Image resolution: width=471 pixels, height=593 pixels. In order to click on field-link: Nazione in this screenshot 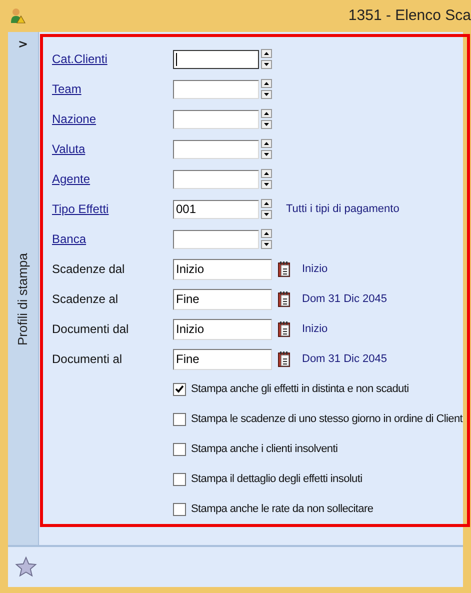, I will do `click(112, 119)`.